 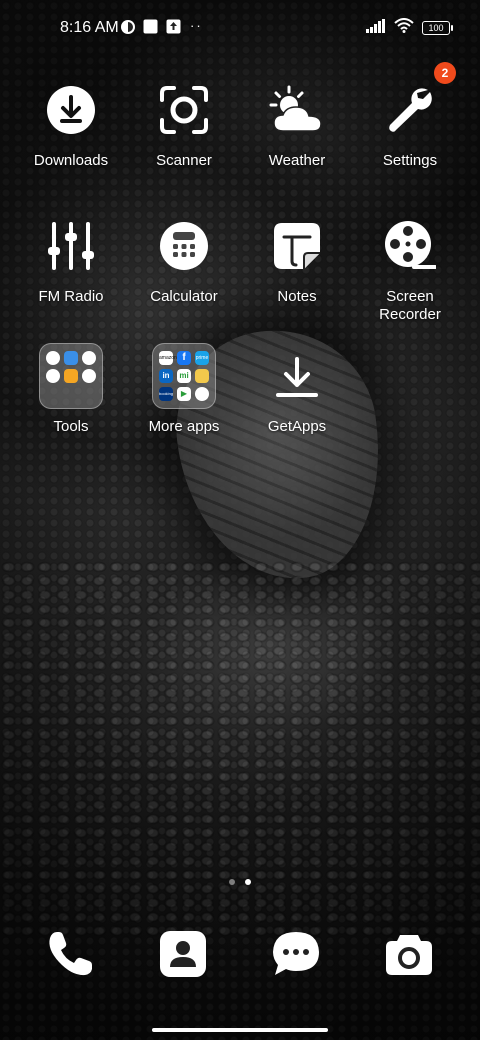 What do you see at coordinates (166, 376) in the screenshot?
I see `mini-linkedin-icon: in` at bounding box center [166, 376].